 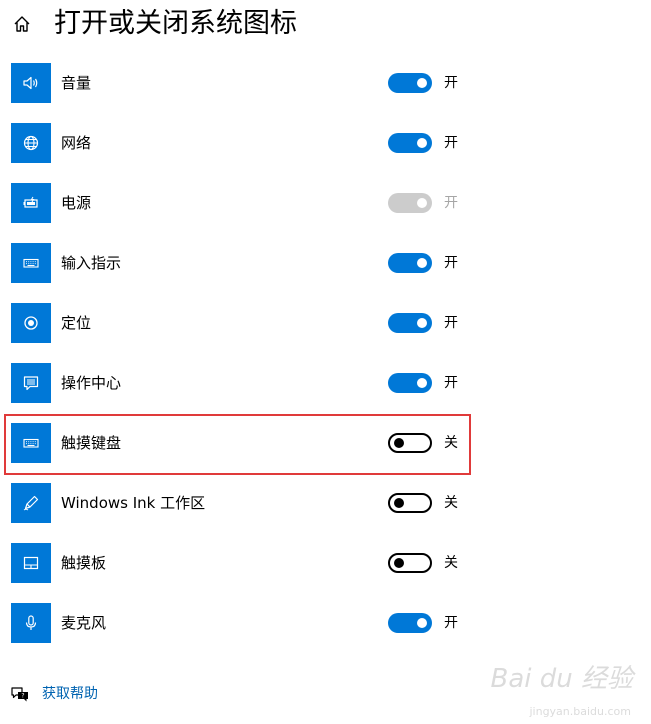 What do you see at coordinates (410, 623) in the screenshot?
I see `toggle-microphone` at bounding box center [410, 623].